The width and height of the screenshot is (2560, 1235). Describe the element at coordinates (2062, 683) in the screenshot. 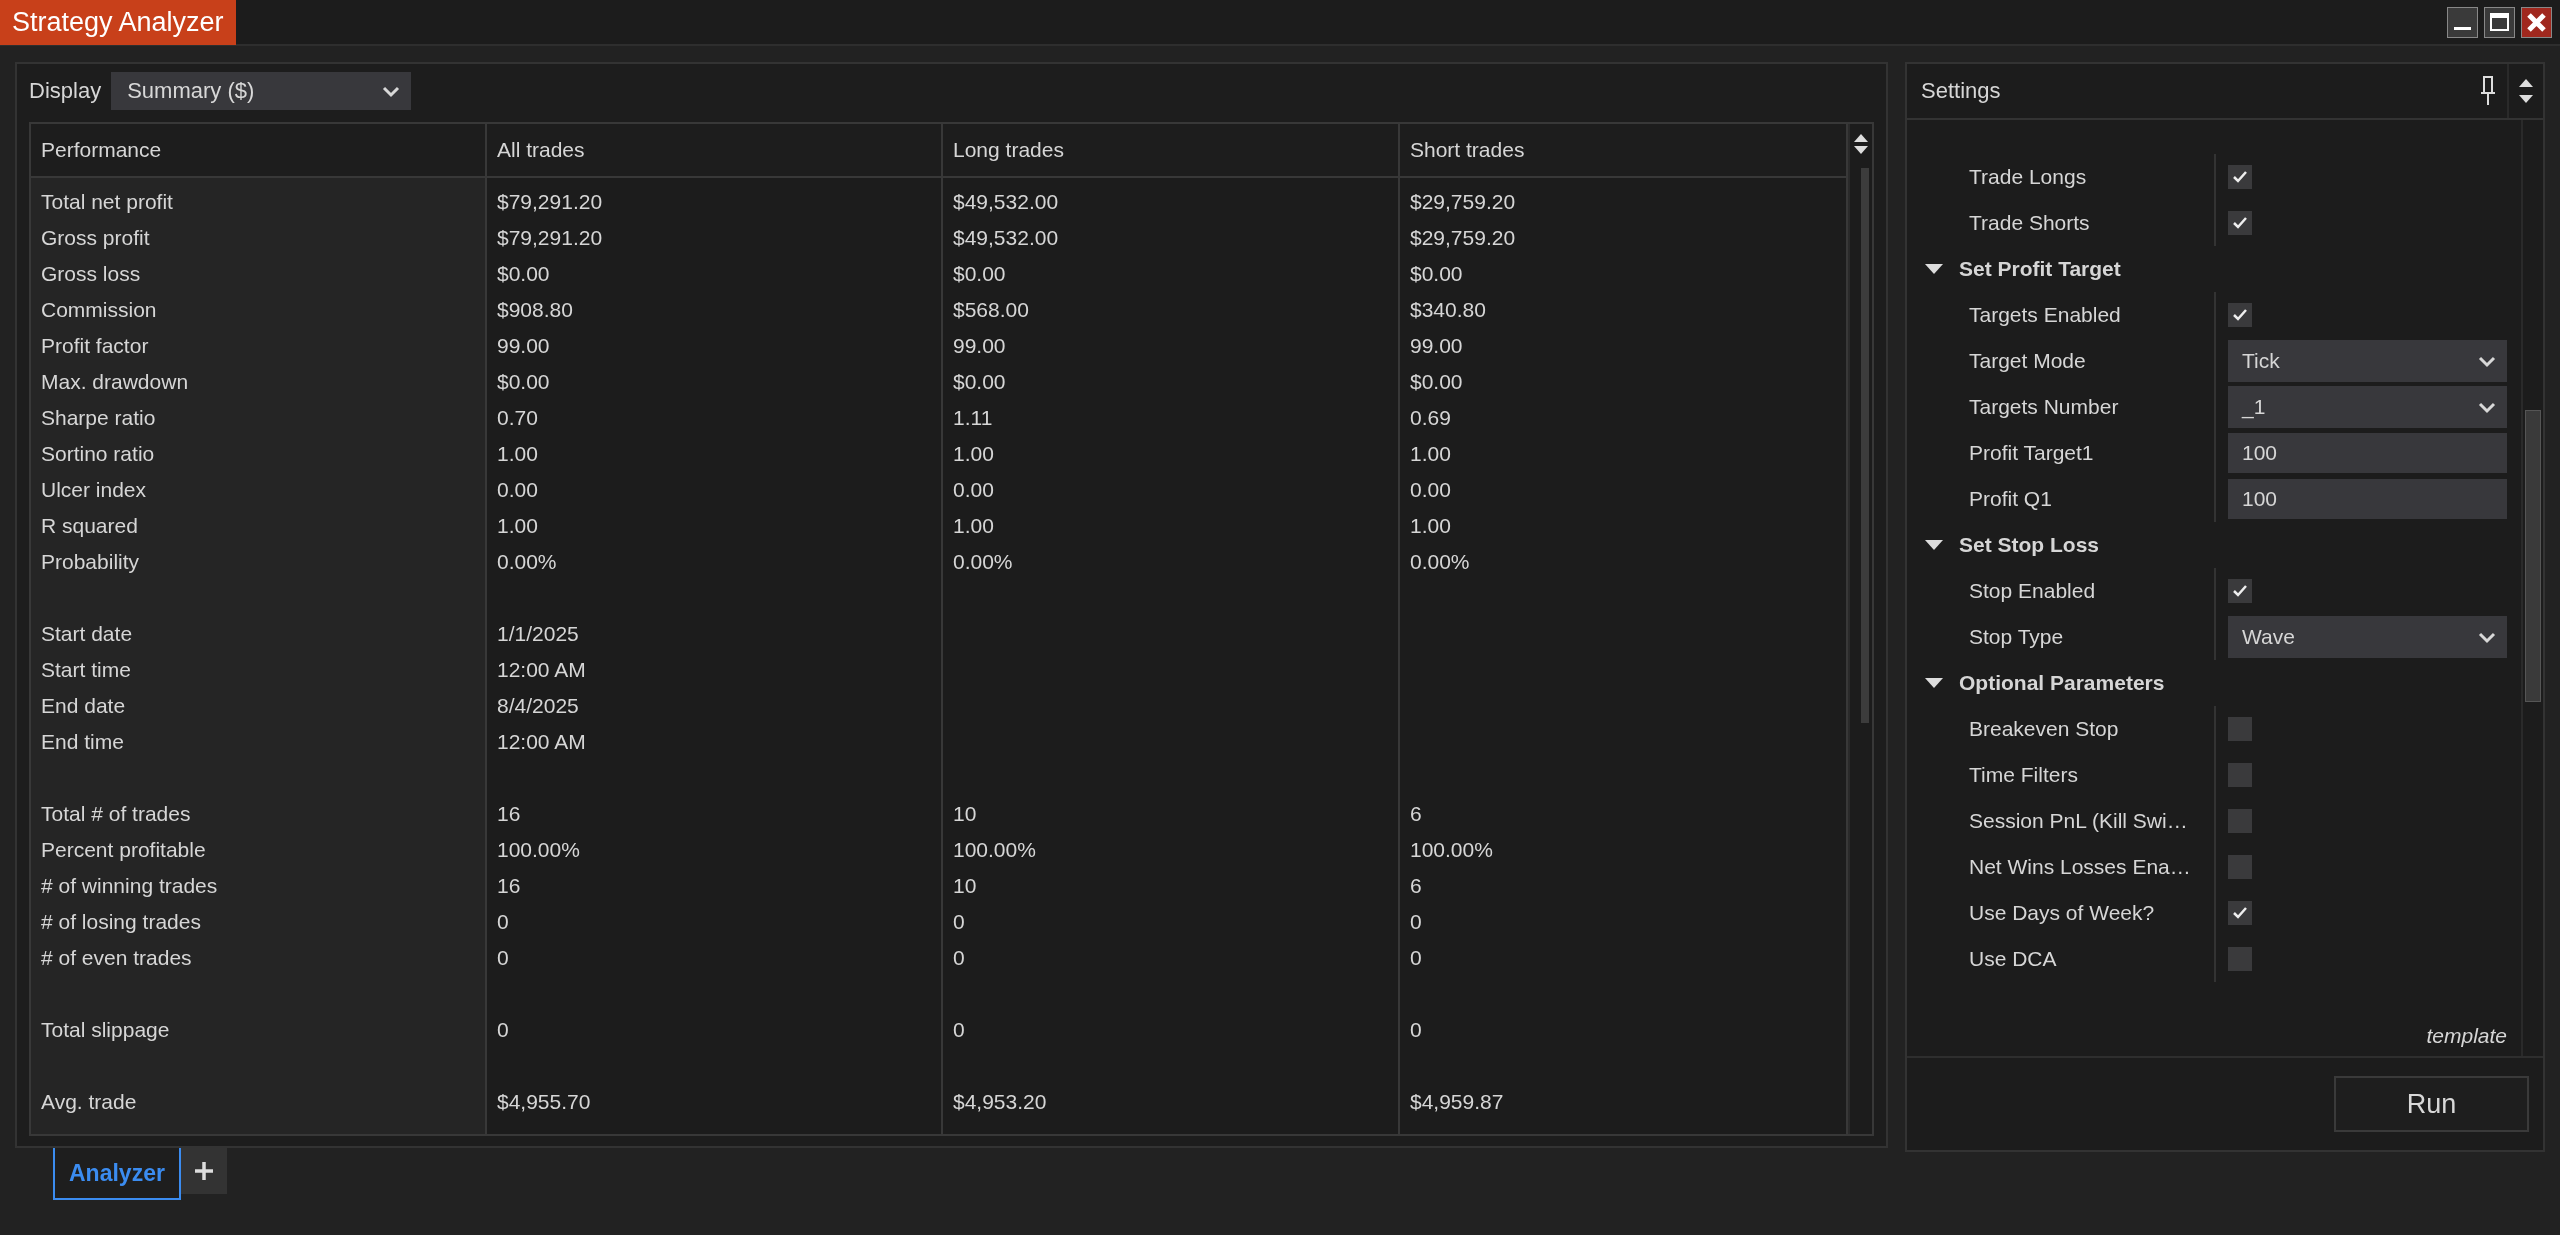

I see `category-label: Optional Parameters` at that location.